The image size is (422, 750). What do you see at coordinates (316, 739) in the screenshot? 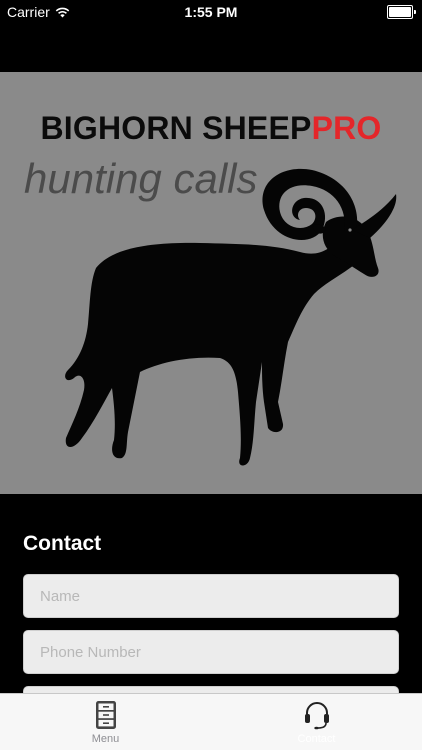
I see `tab-contact-label: Contact` at bounding box center [316, 739].